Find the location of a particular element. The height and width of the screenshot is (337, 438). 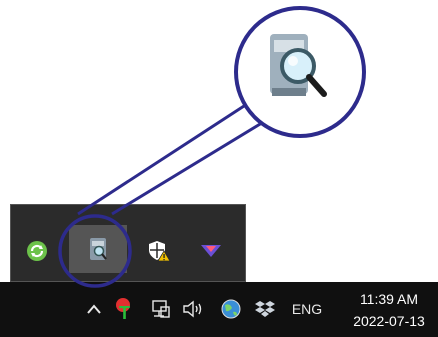

highlight-ring is located at coordinates (95, 251).